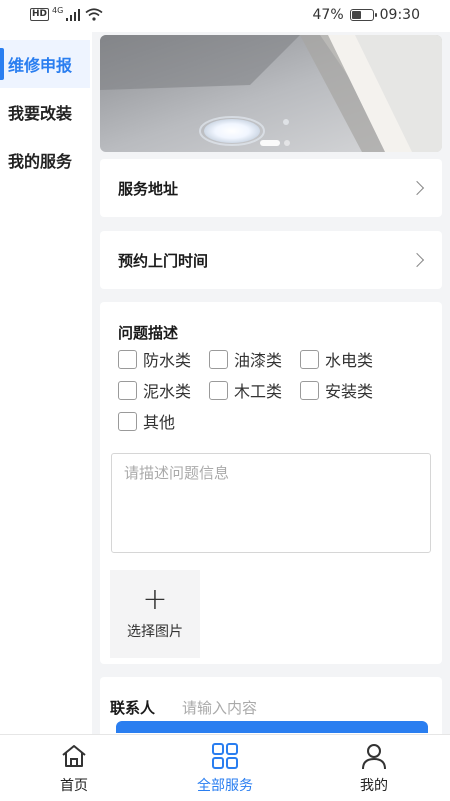 The image size is (450, 801). Describe the element at coordinates (155, 599) in the screenshot. I see `plus-icon: +` at that location.